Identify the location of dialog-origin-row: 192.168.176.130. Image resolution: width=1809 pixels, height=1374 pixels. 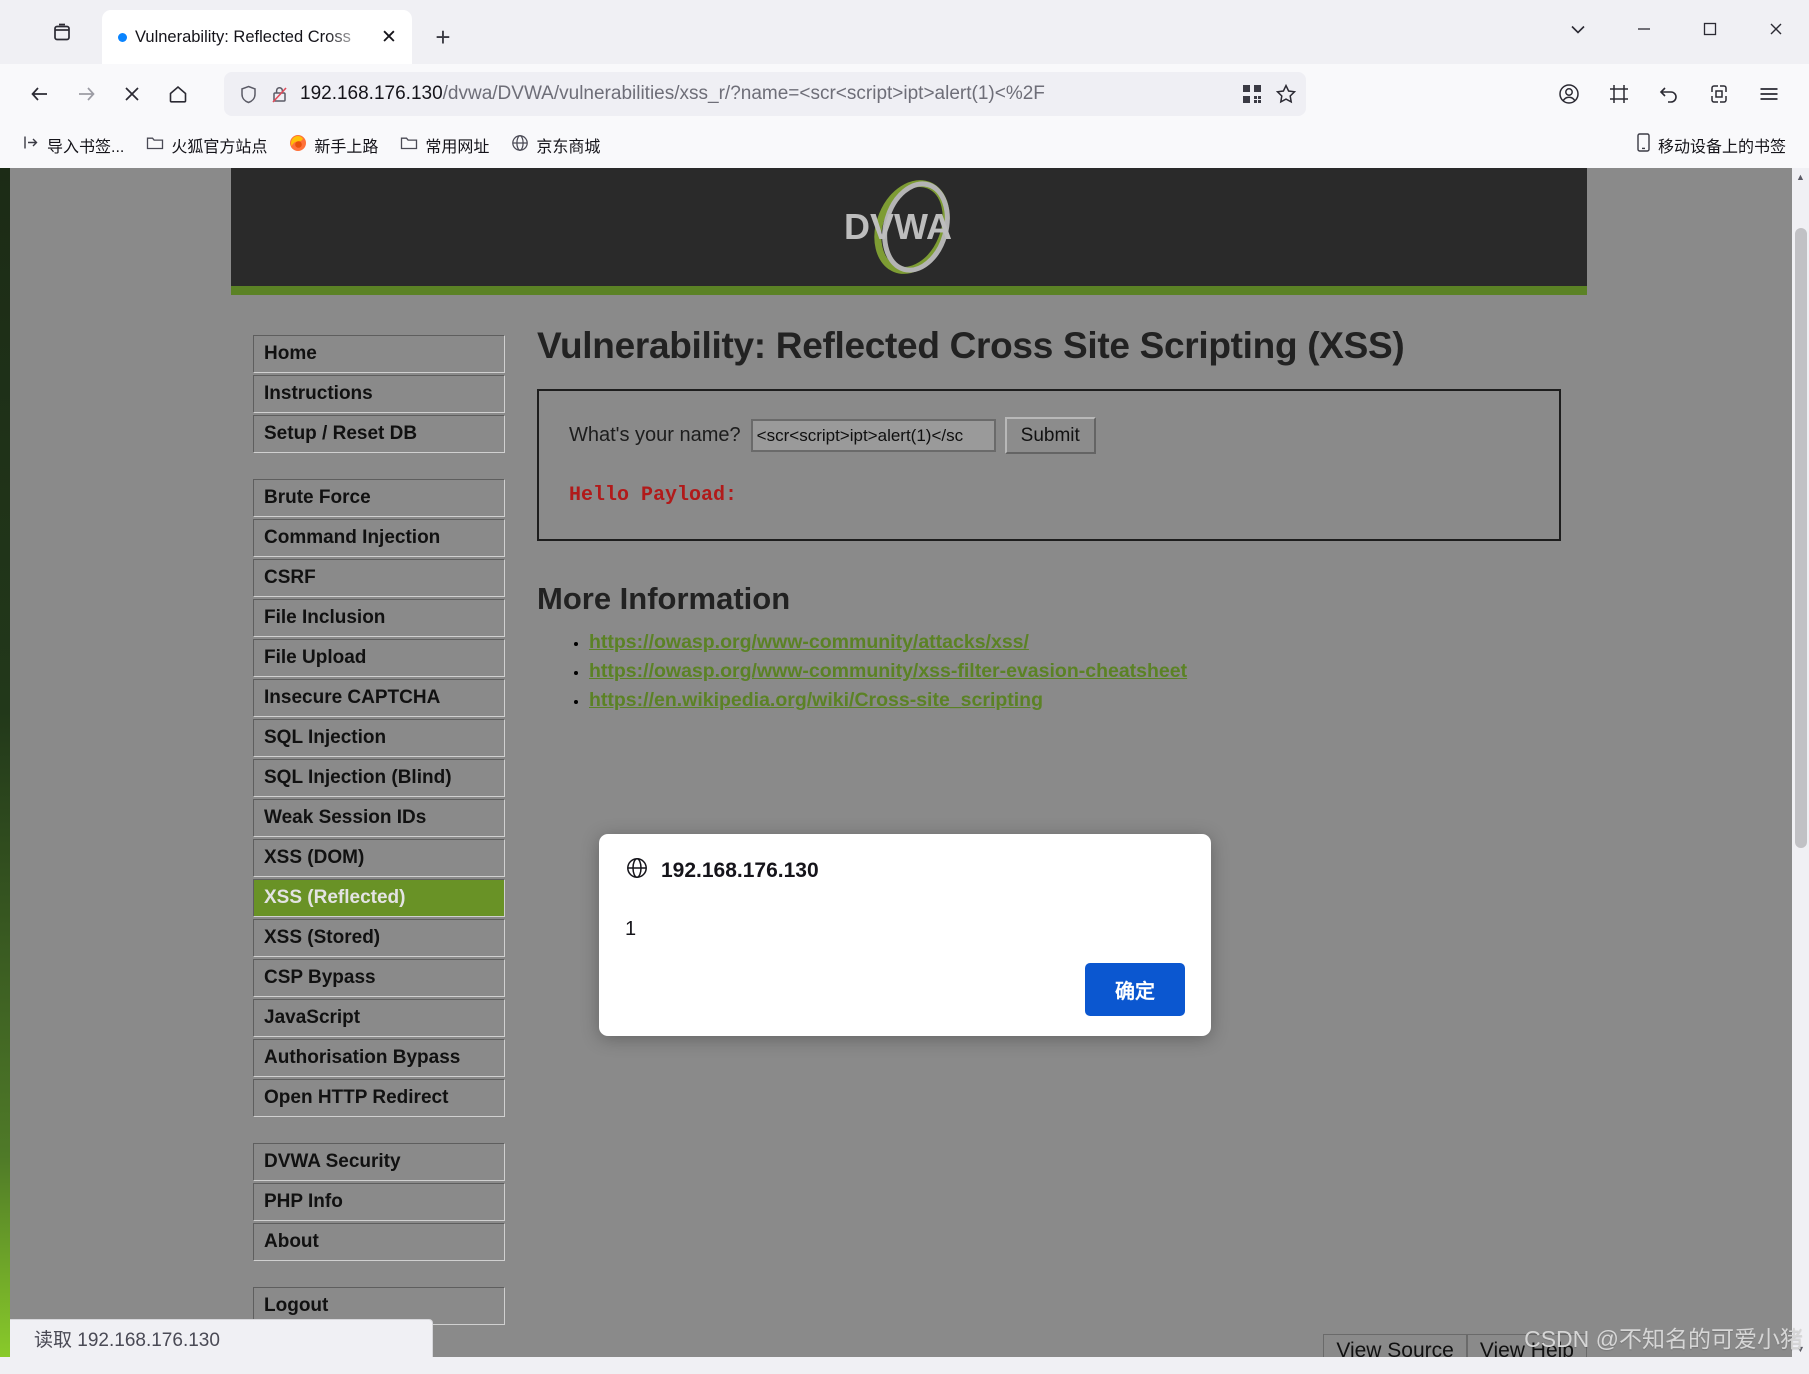
(905, 871).